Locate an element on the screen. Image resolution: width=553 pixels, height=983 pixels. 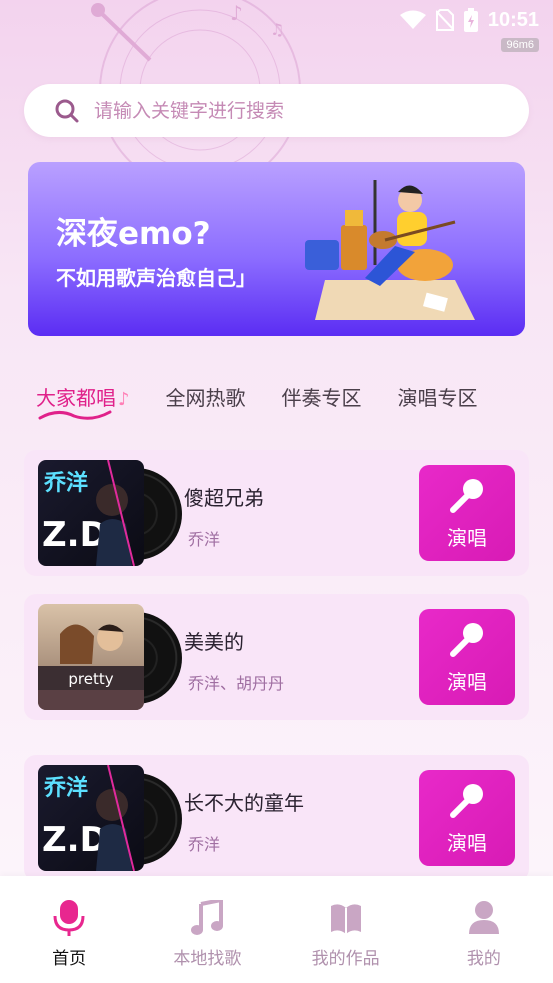
song-title: 美美的 is located at coordinates (214, 642).